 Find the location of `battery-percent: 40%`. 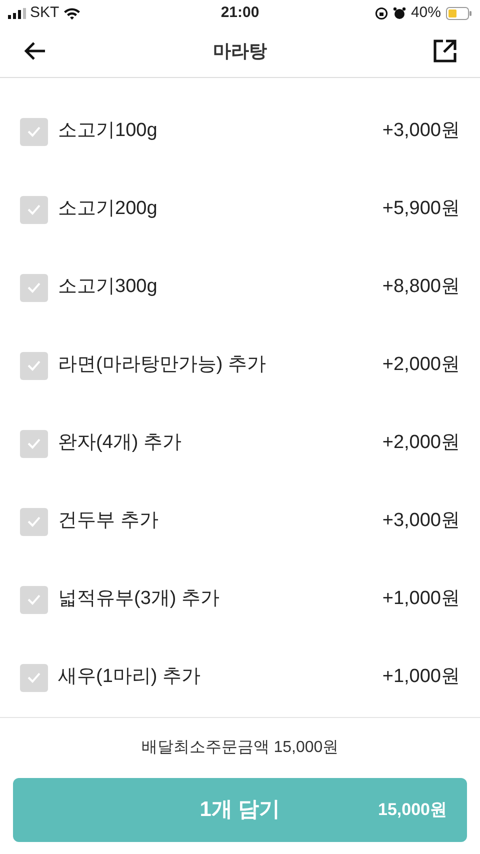

battery-percent: 40% is located at coordinates (425, 12).